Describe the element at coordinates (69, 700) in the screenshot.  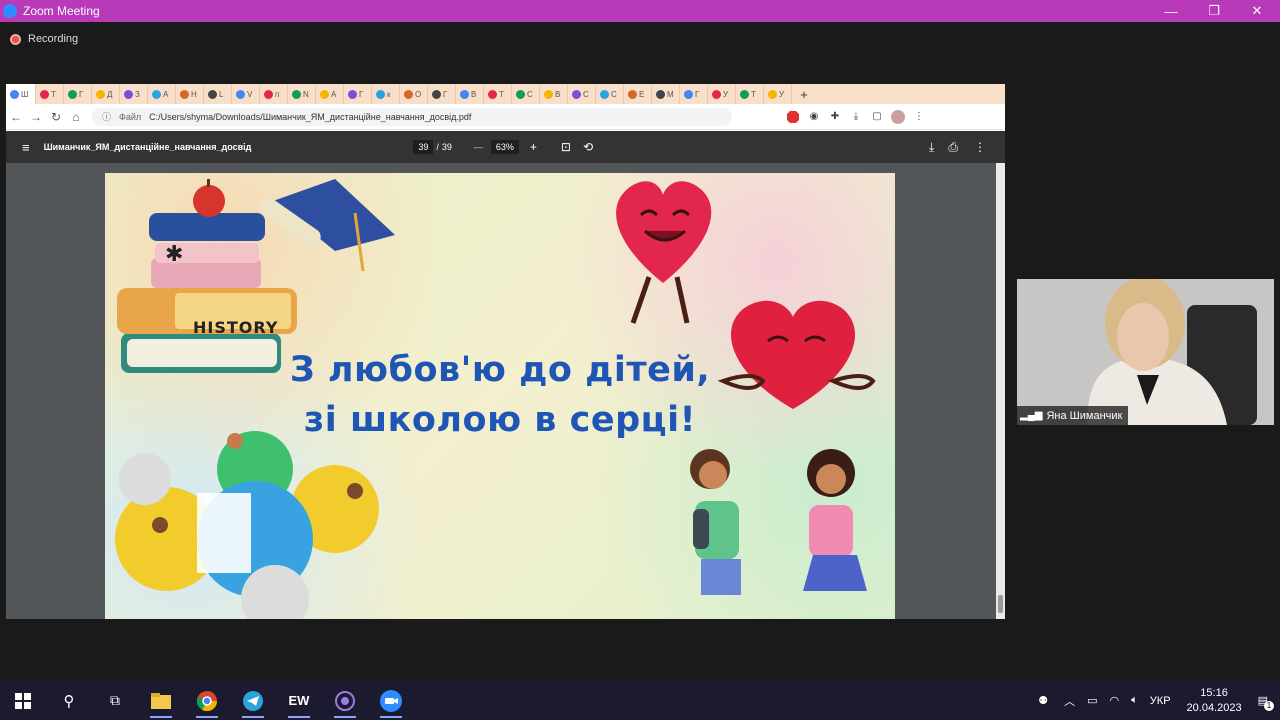
I see `search-icon: ⚲` at that location.